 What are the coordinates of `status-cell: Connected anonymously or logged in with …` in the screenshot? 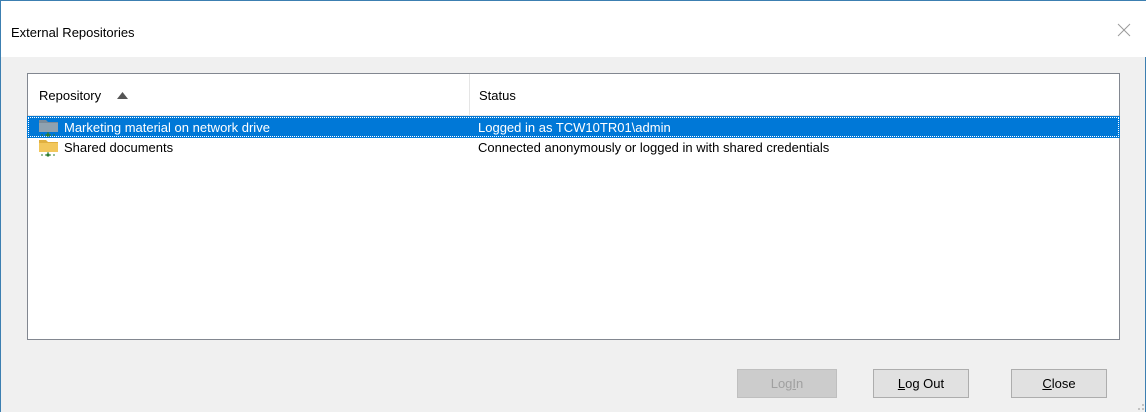 It's located at (653, 147).